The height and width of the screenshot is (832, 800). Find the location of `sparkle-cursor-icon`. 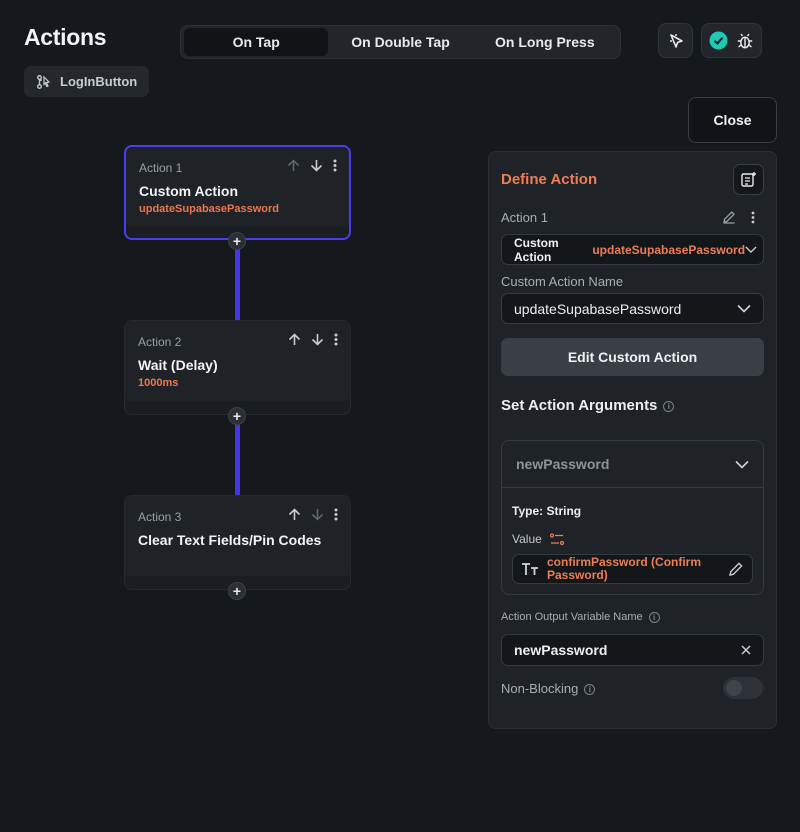

sparkle-cursor-icon is located at coordinates (676, 40).